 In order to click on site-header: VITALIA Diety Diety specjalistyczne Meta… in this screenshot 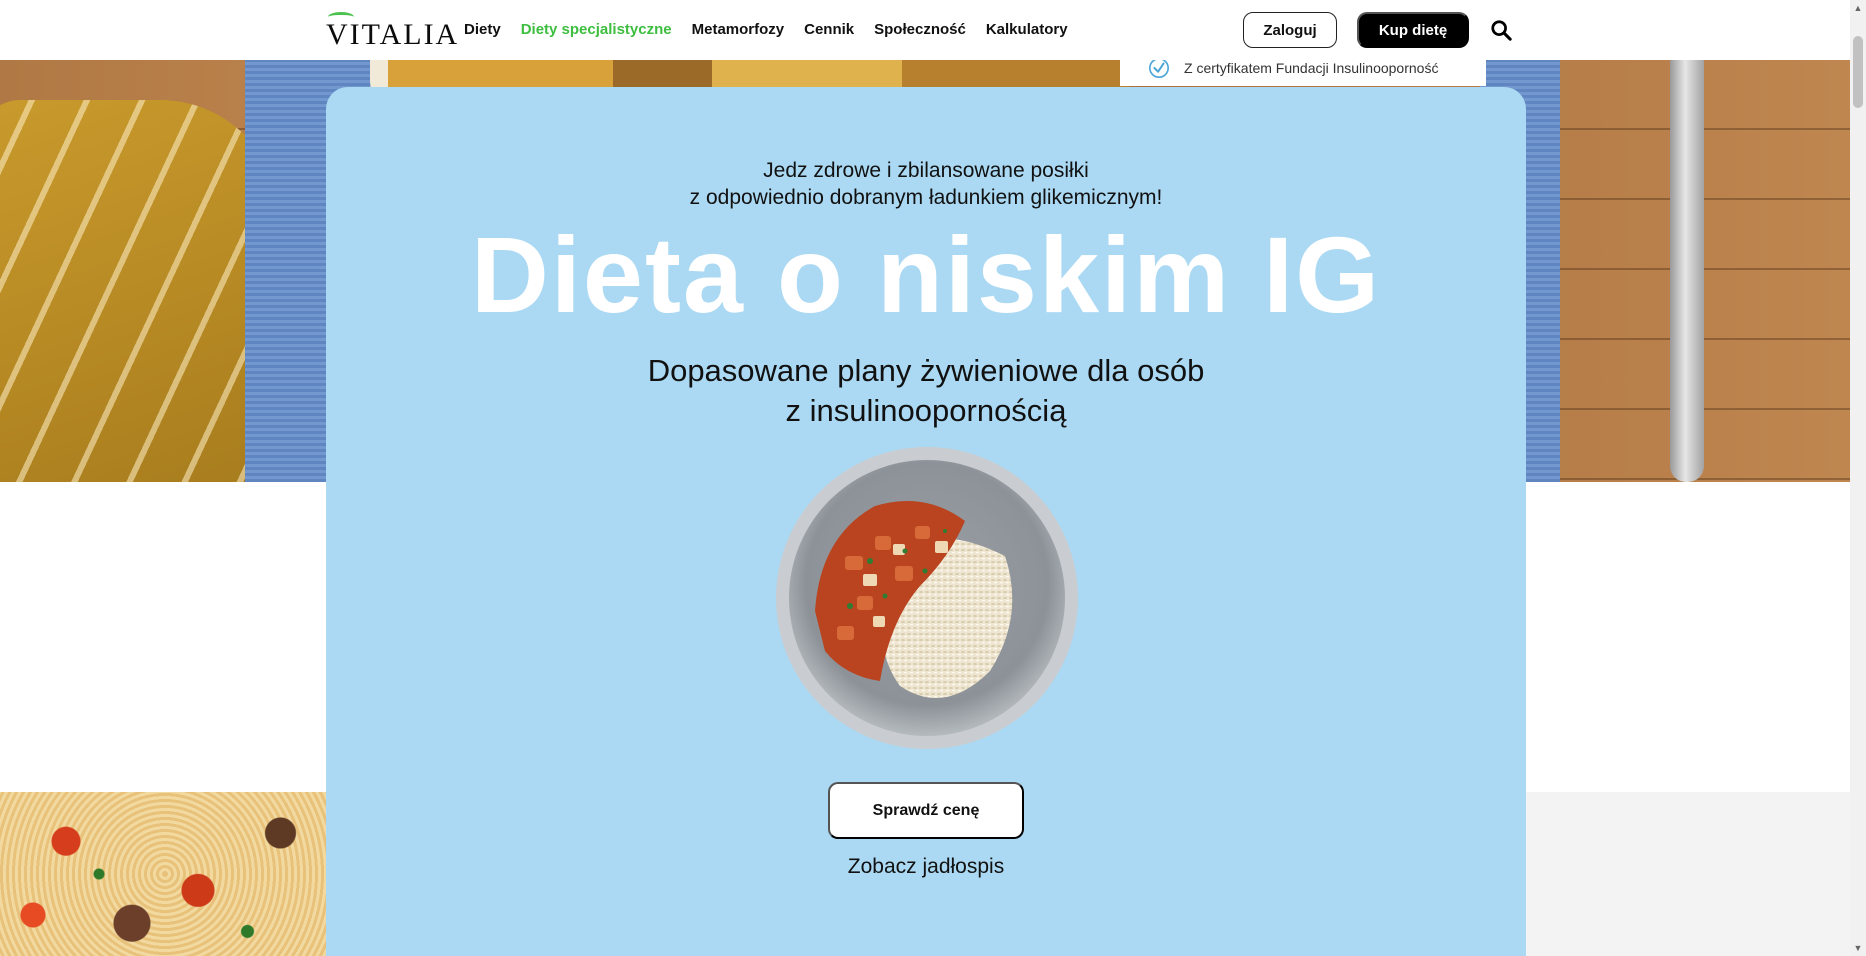, I will do `click(925, 30)`.